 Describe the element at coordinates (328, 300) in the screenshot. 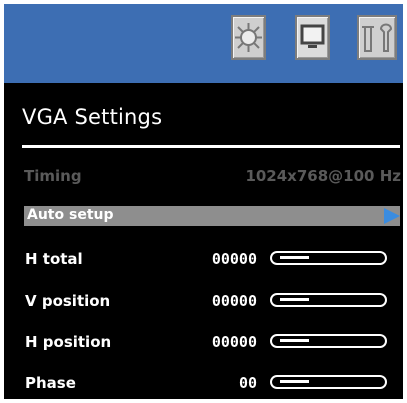

I see `v-position-slider` at that location.